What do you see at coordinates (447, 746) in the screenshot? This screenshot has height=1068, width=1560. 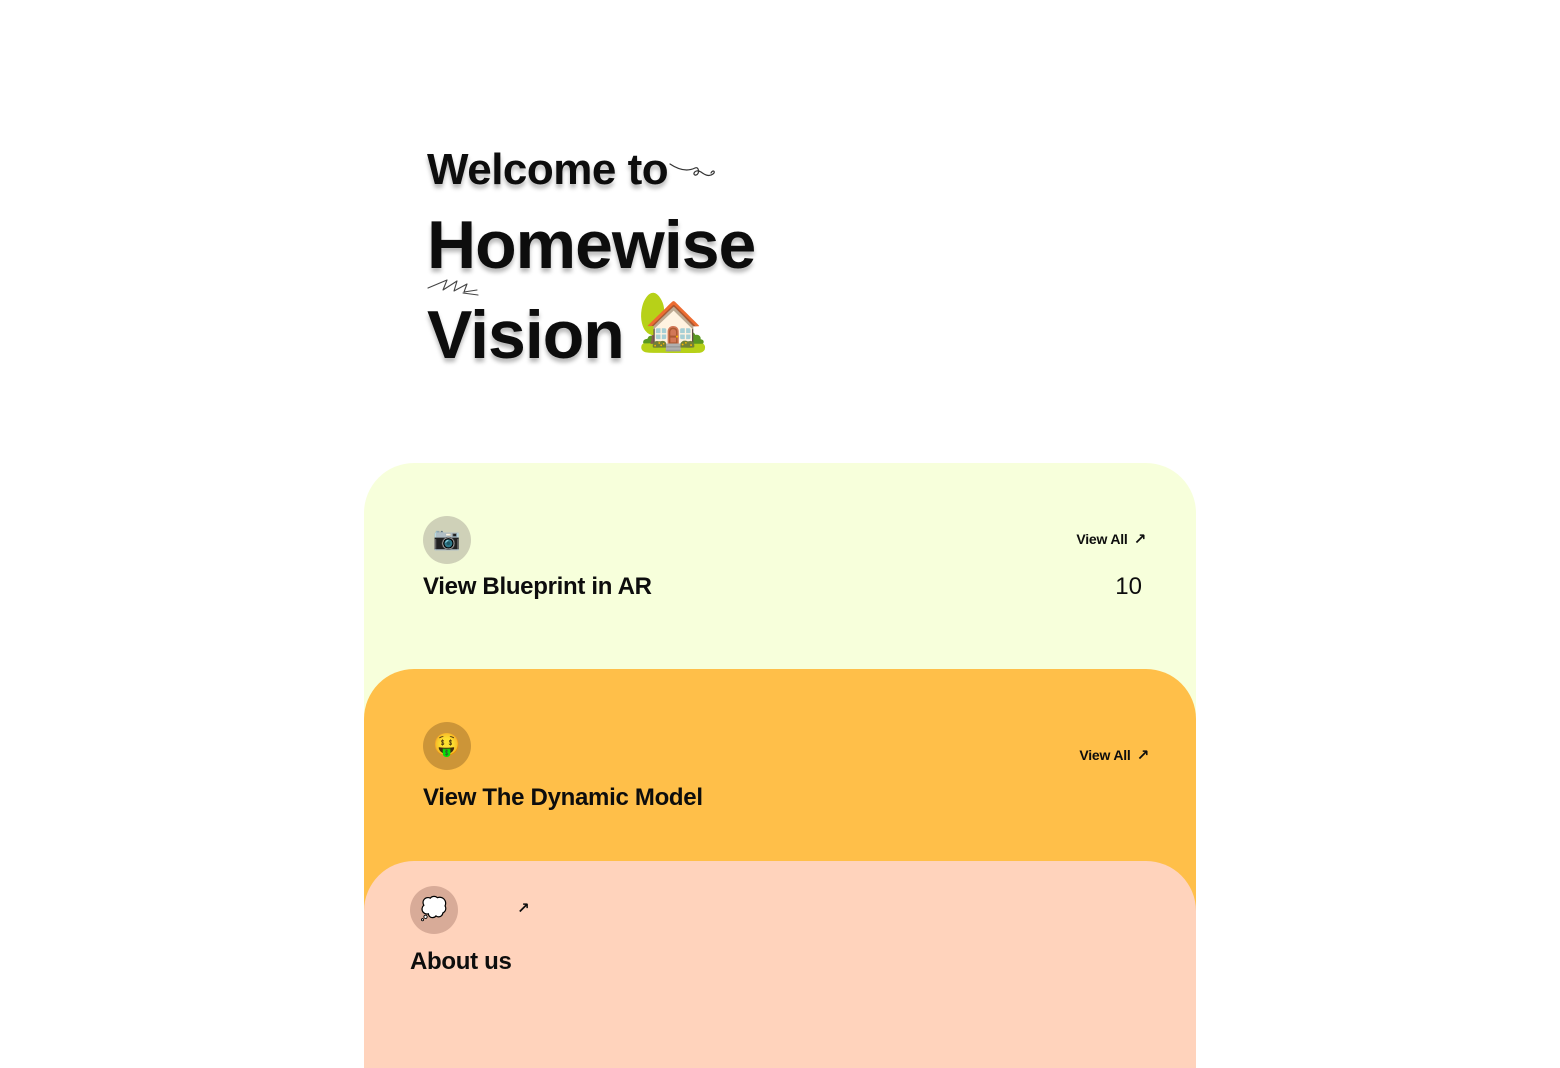 I see `money-face-icon: 🤑` at bounding box center [447, 746].